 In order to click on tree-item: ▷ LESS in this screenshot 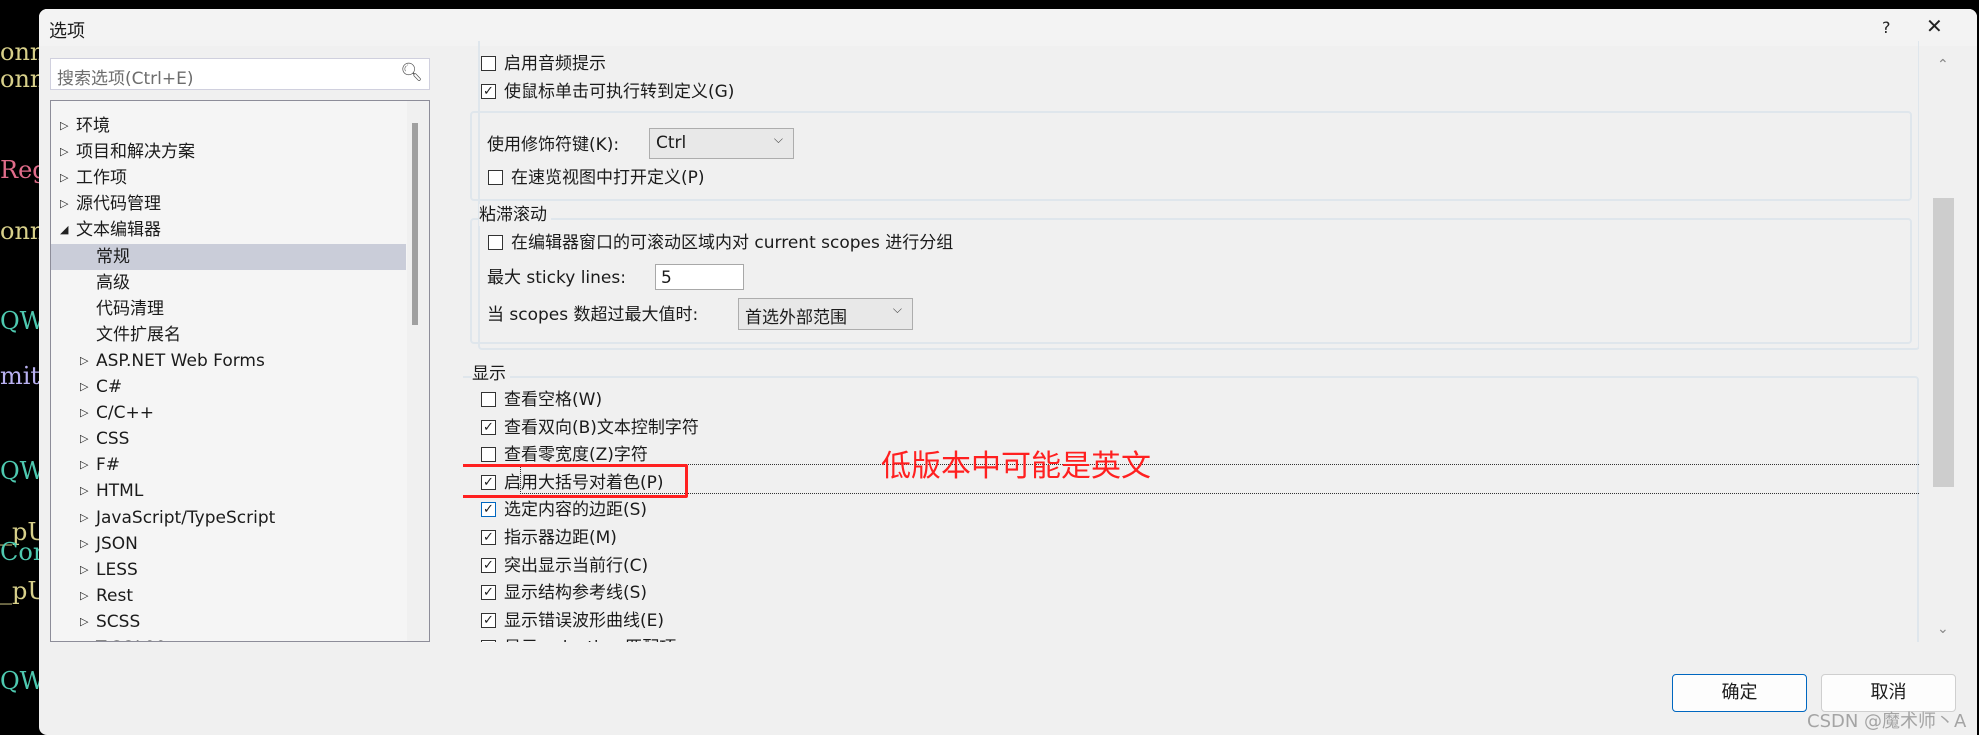, I will do `click(228, 570)`.